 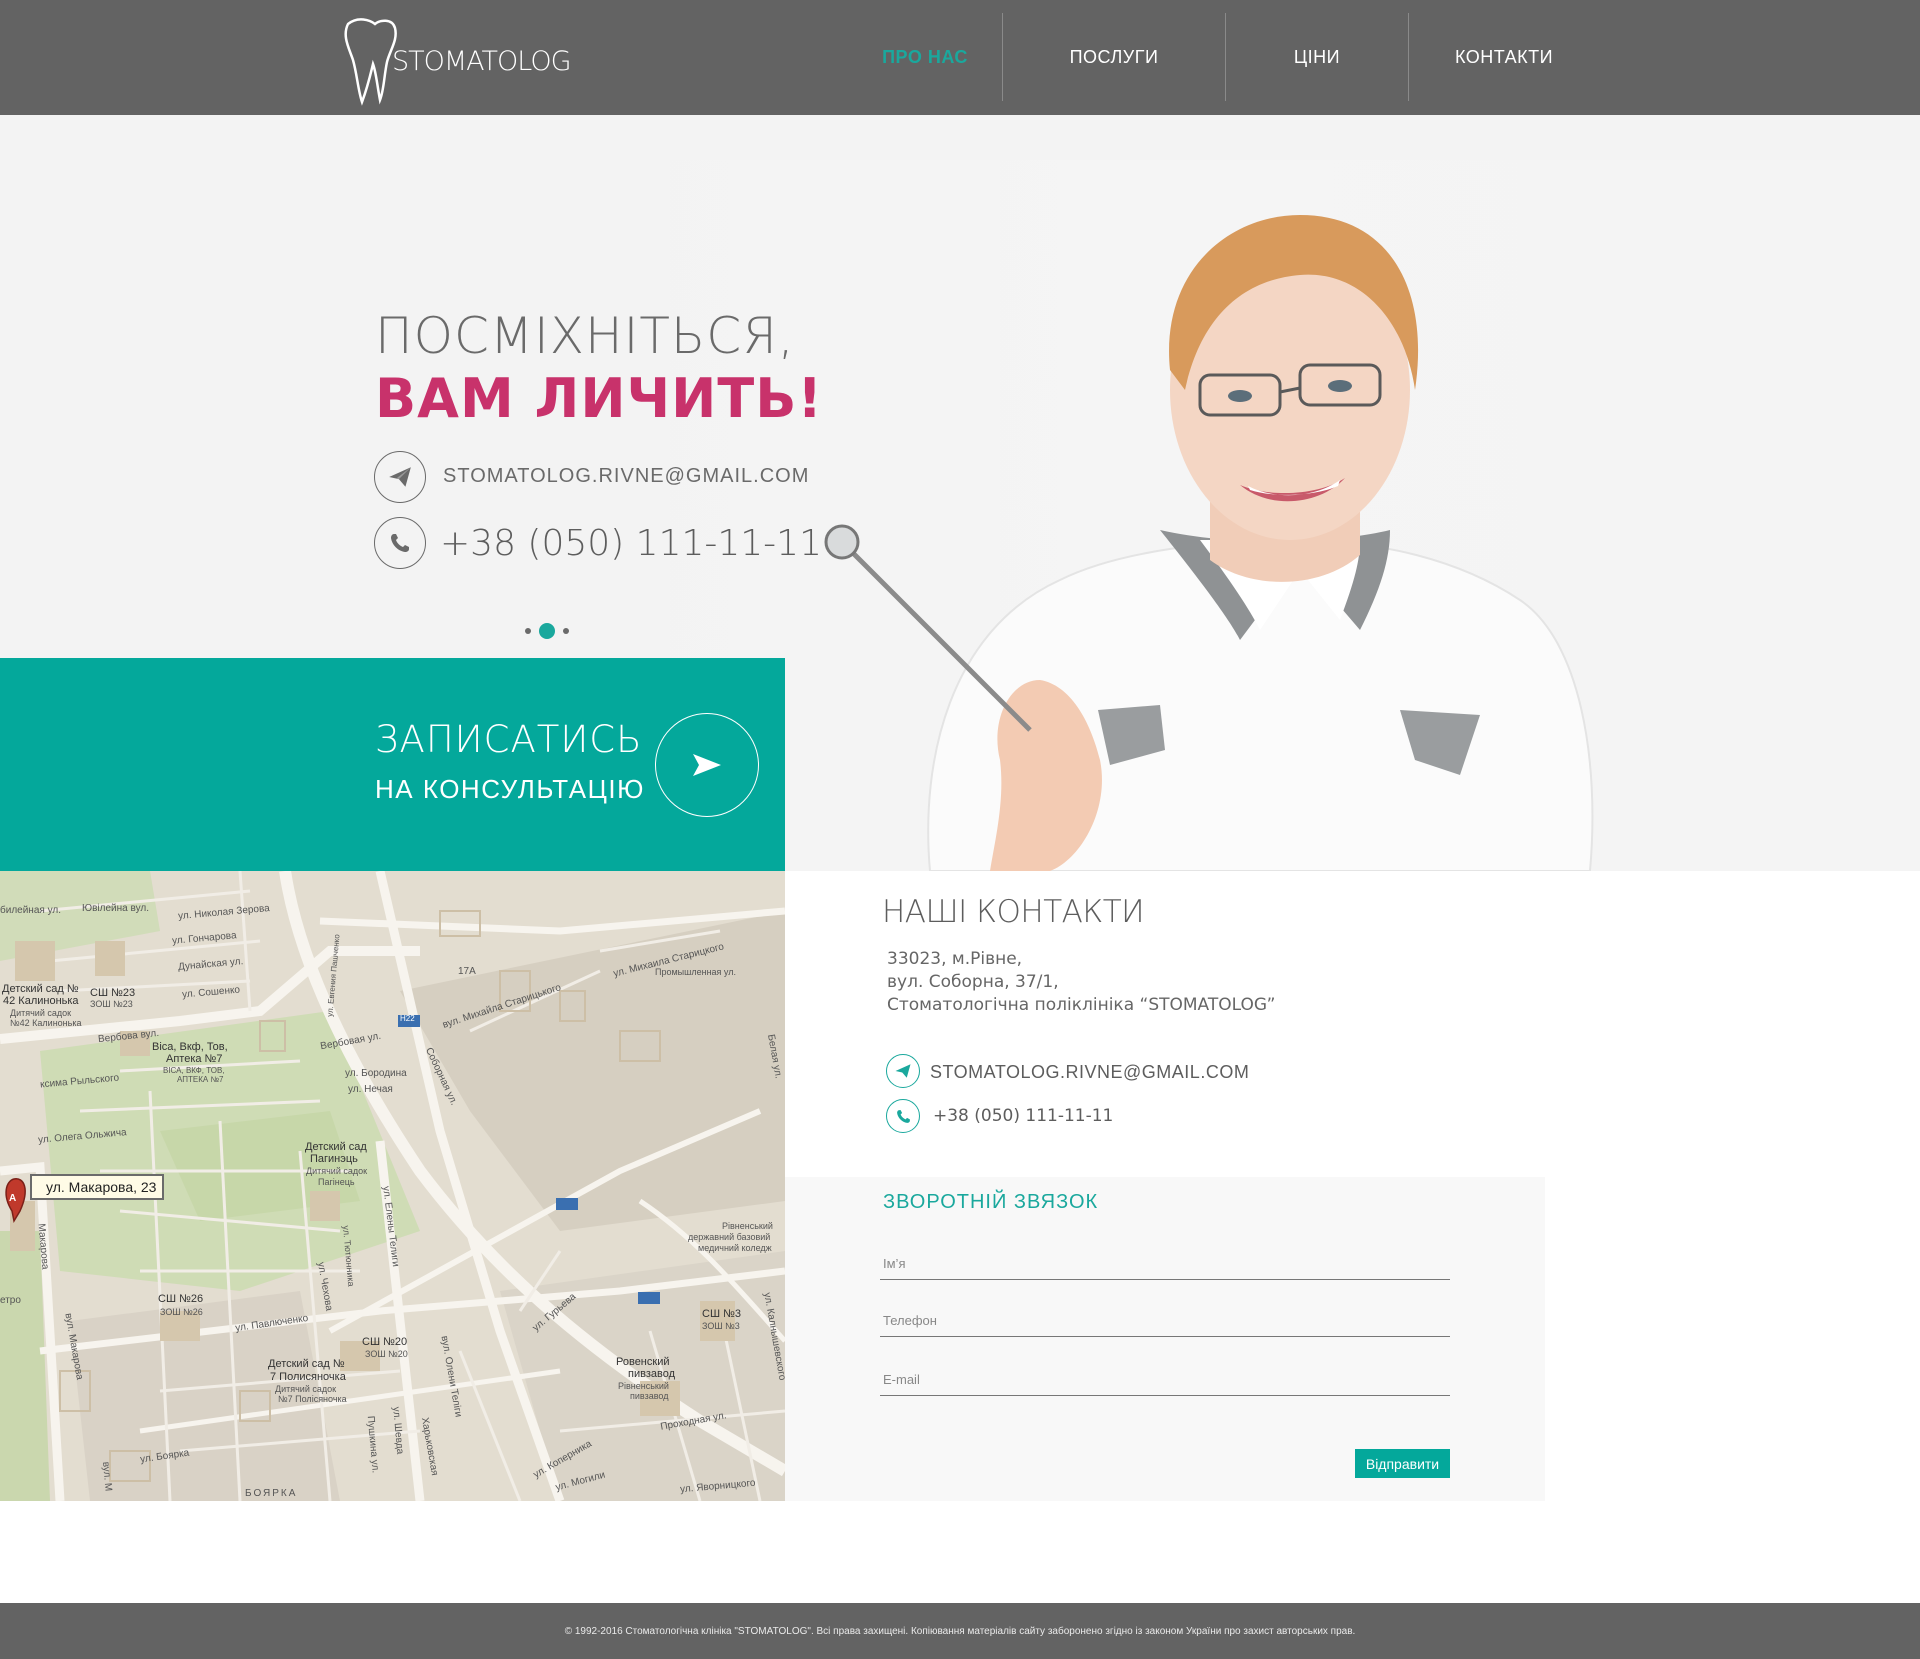 I want to click on nav-prices: ЦІНИ, so click(x=1317, y=57).